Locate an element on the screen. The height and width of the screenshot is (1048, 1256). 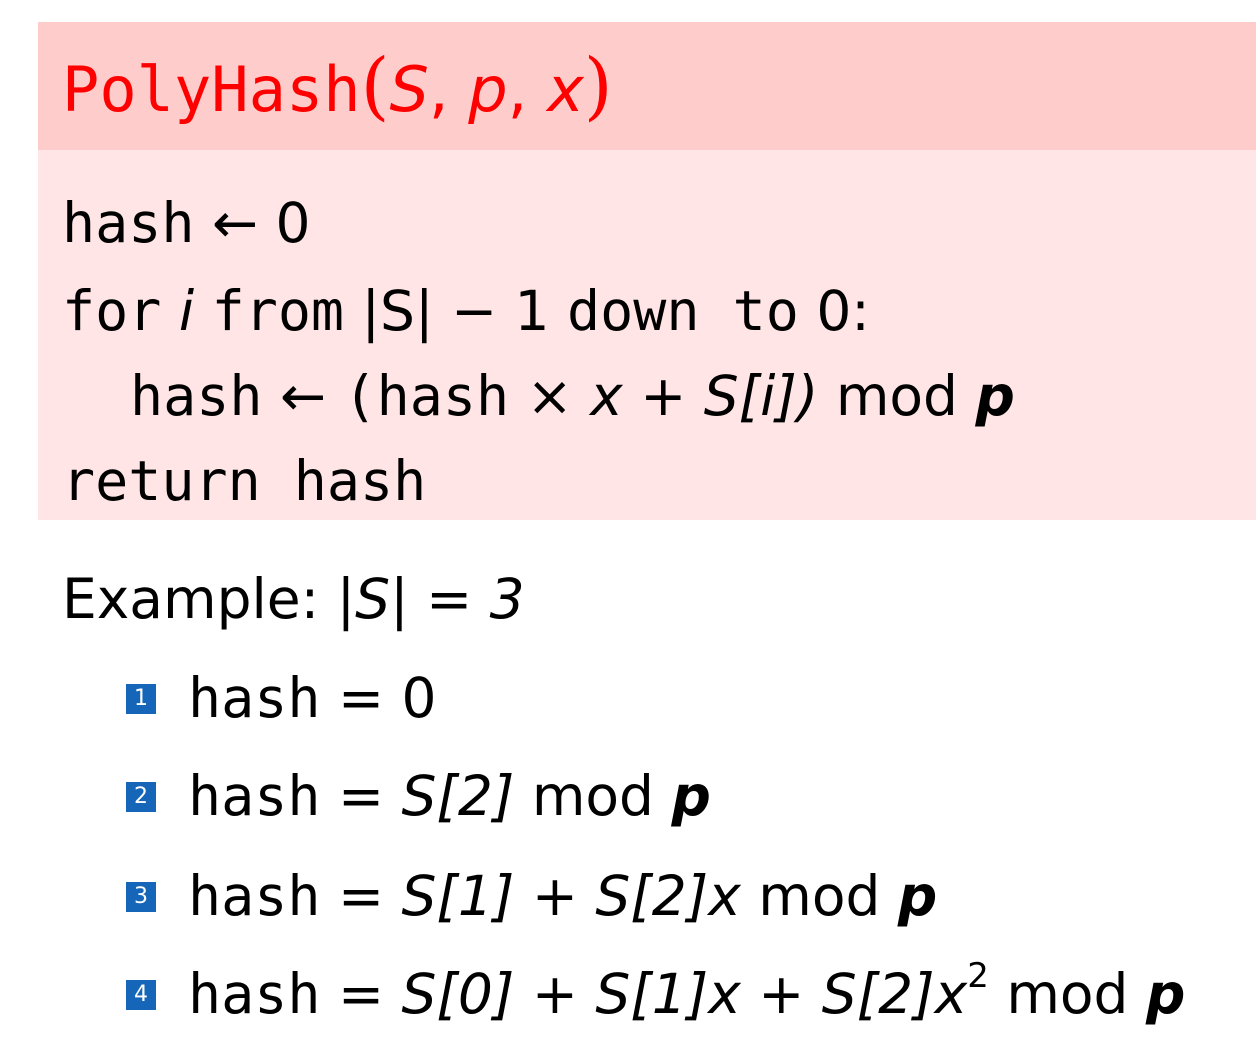
step-number-badge: 1 is located at coordinates (141, 699).